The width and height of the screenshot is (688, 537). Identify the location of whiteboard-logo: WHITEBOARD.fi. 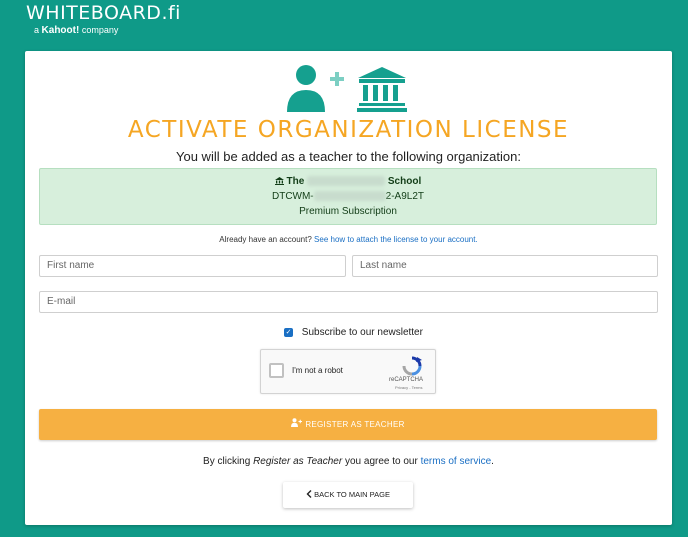
(103, 13).